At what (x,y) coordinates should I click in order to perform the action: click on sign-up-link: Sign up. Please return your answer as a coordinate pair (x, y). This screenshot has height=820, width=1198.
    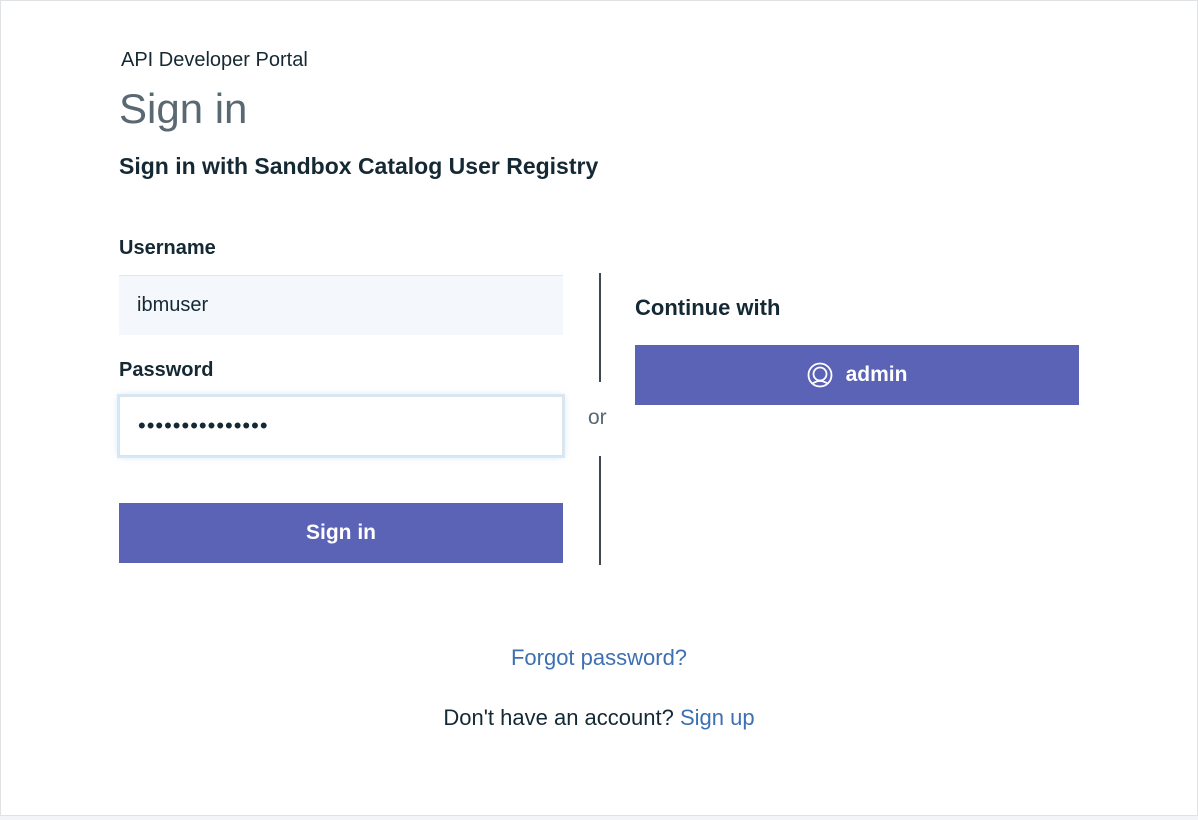
    Looking at the image, I should click on (717, 717).